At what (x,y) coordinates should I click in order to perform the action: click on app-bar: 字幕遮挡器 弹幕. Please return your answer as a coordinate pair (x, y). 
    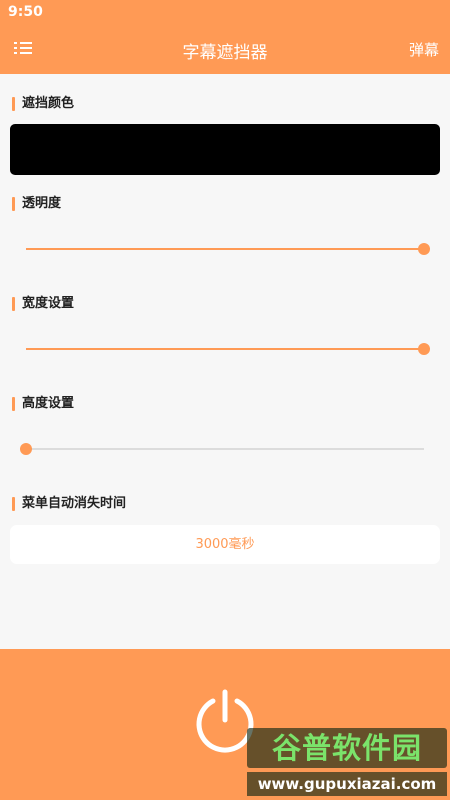
    Looking at the image, I should click on (225, 50).